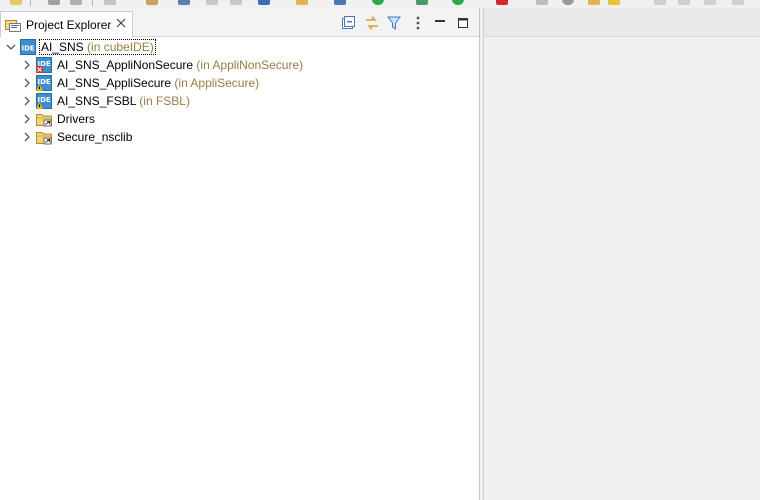 This screenshot has height=500, width=760. Describe the element at coordinates (11, 47) in the screenshot. I see `chevron-down-icon` at that location.